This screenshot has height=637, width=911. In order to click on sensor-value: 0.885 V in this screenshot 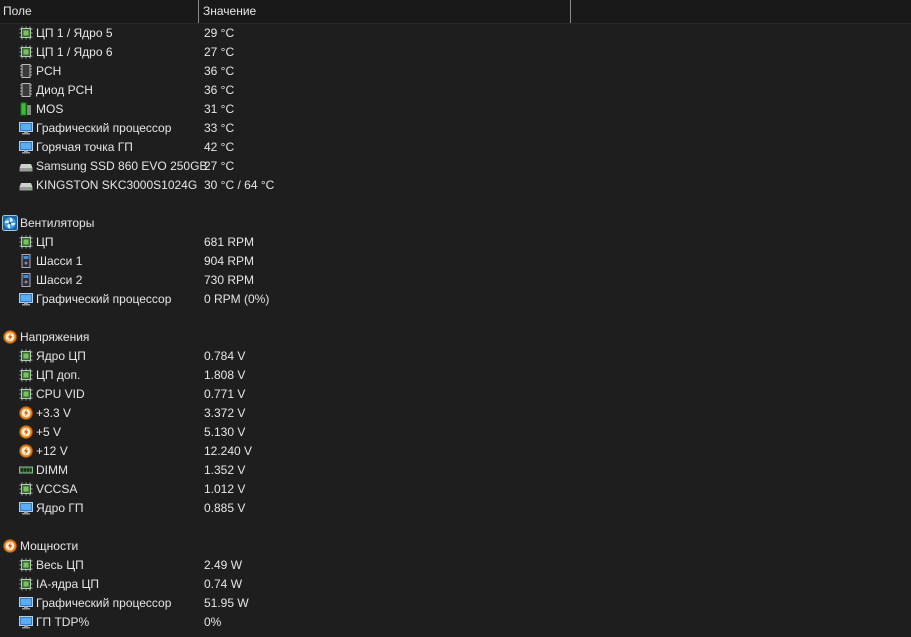, I will do `click(225, 508)`.